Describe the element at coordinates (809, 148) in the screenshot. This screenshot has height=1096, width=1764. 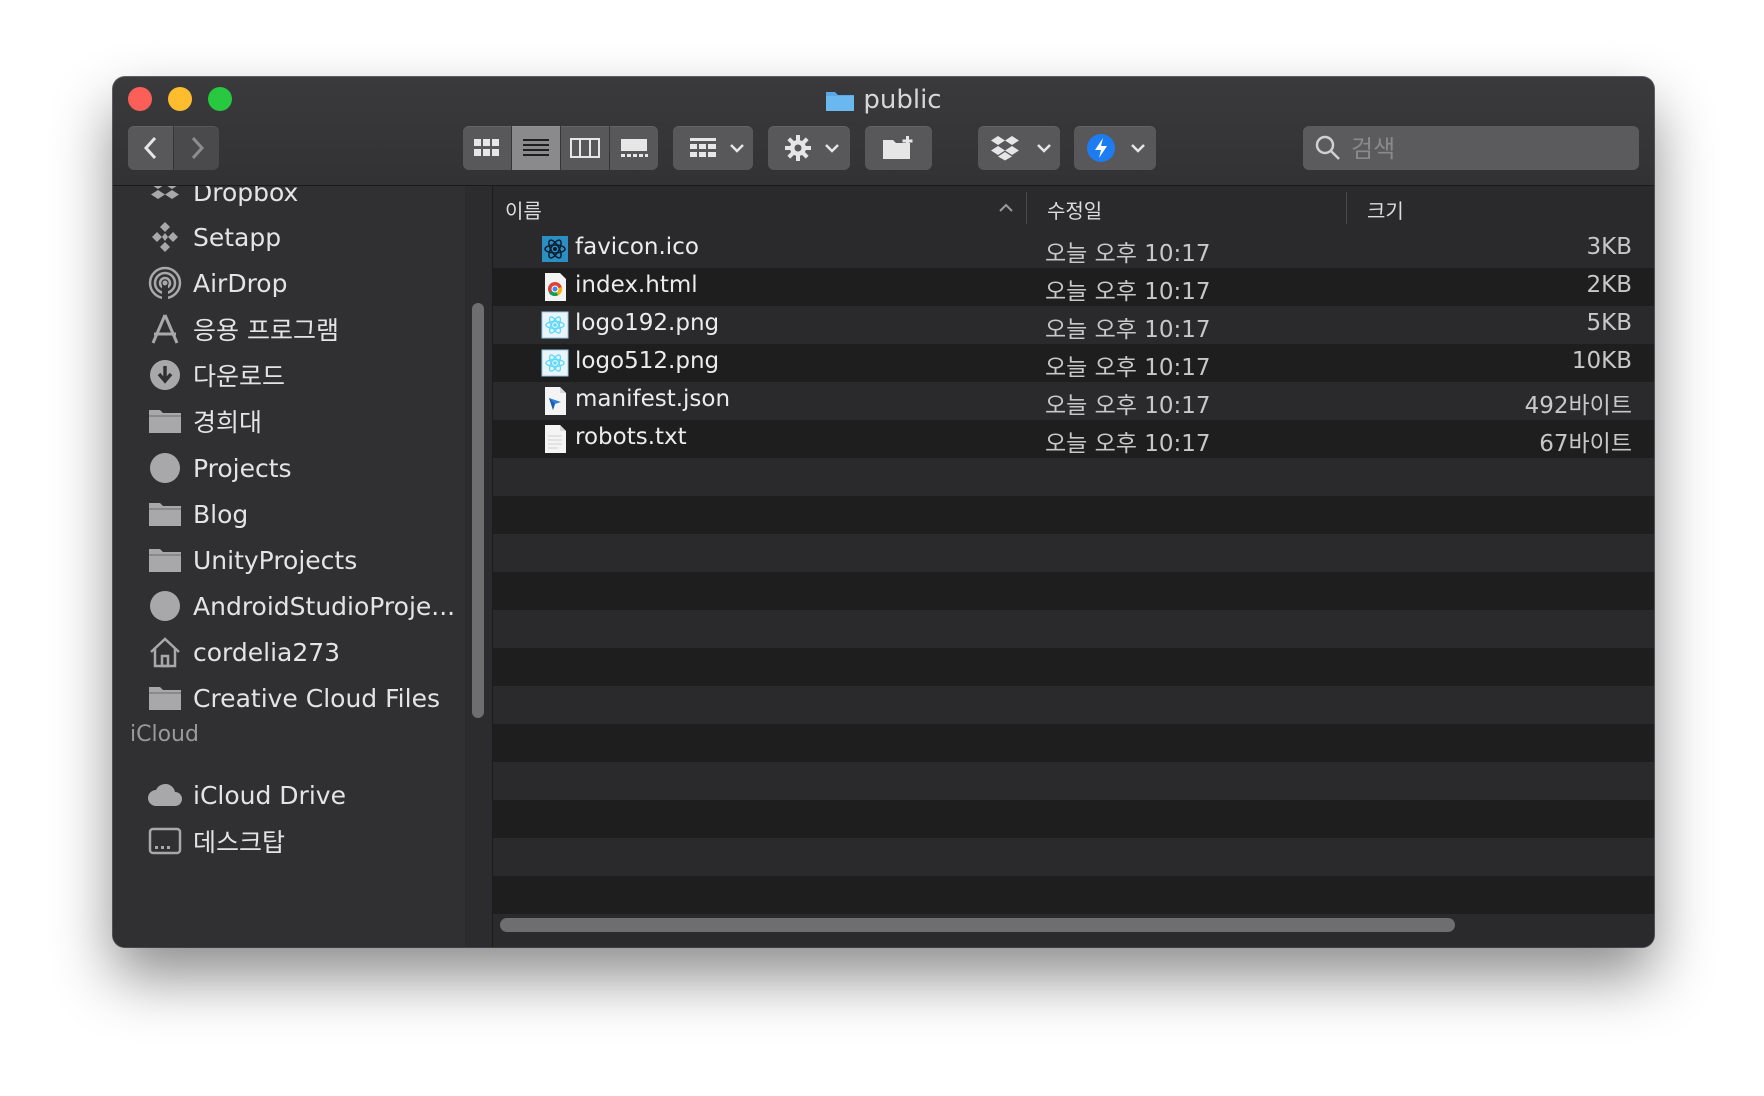
I see `action-dropdown` at that location.